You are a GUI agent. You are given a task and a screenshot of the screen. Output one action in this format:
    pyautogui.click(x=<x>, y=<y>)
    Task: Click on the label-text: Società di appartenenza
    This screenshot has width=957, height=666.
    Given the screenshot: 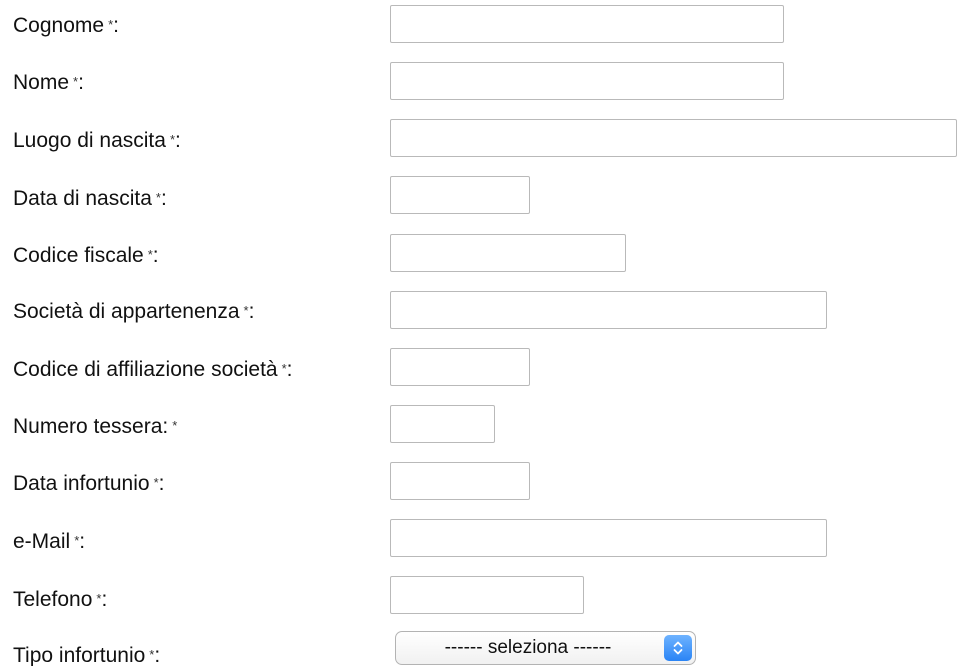 What is the action you would take?
    pyautogui.click(x=126, y=311)
    